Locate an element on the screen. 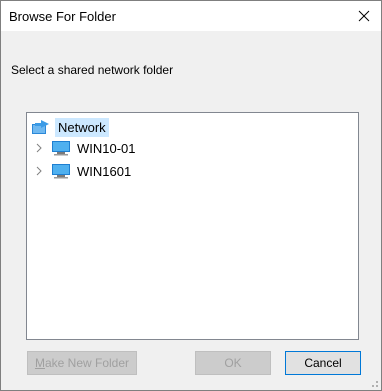 The height and width of the screenshot is (391, 382). network-icon is located at coordinates (41, 127).